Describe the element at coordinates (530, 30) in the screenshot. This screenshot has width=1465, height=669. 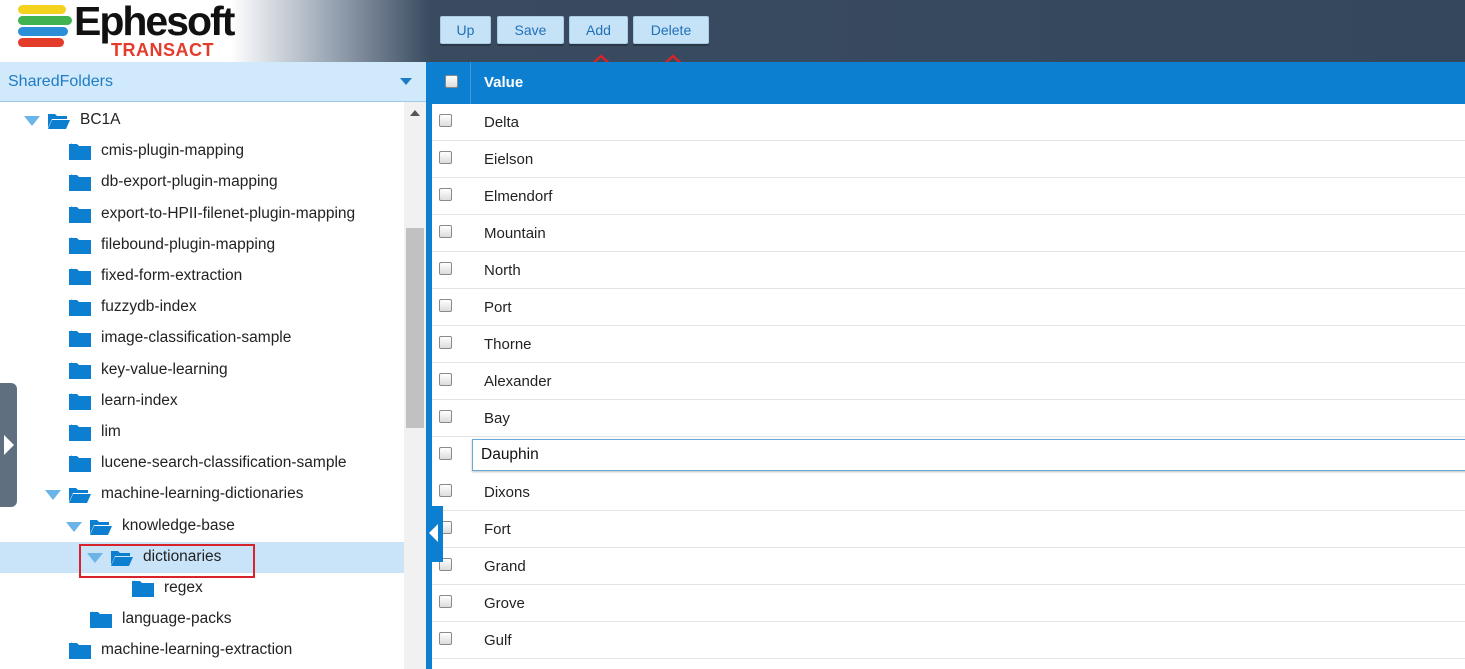
I see `save-button: Save` at that location.